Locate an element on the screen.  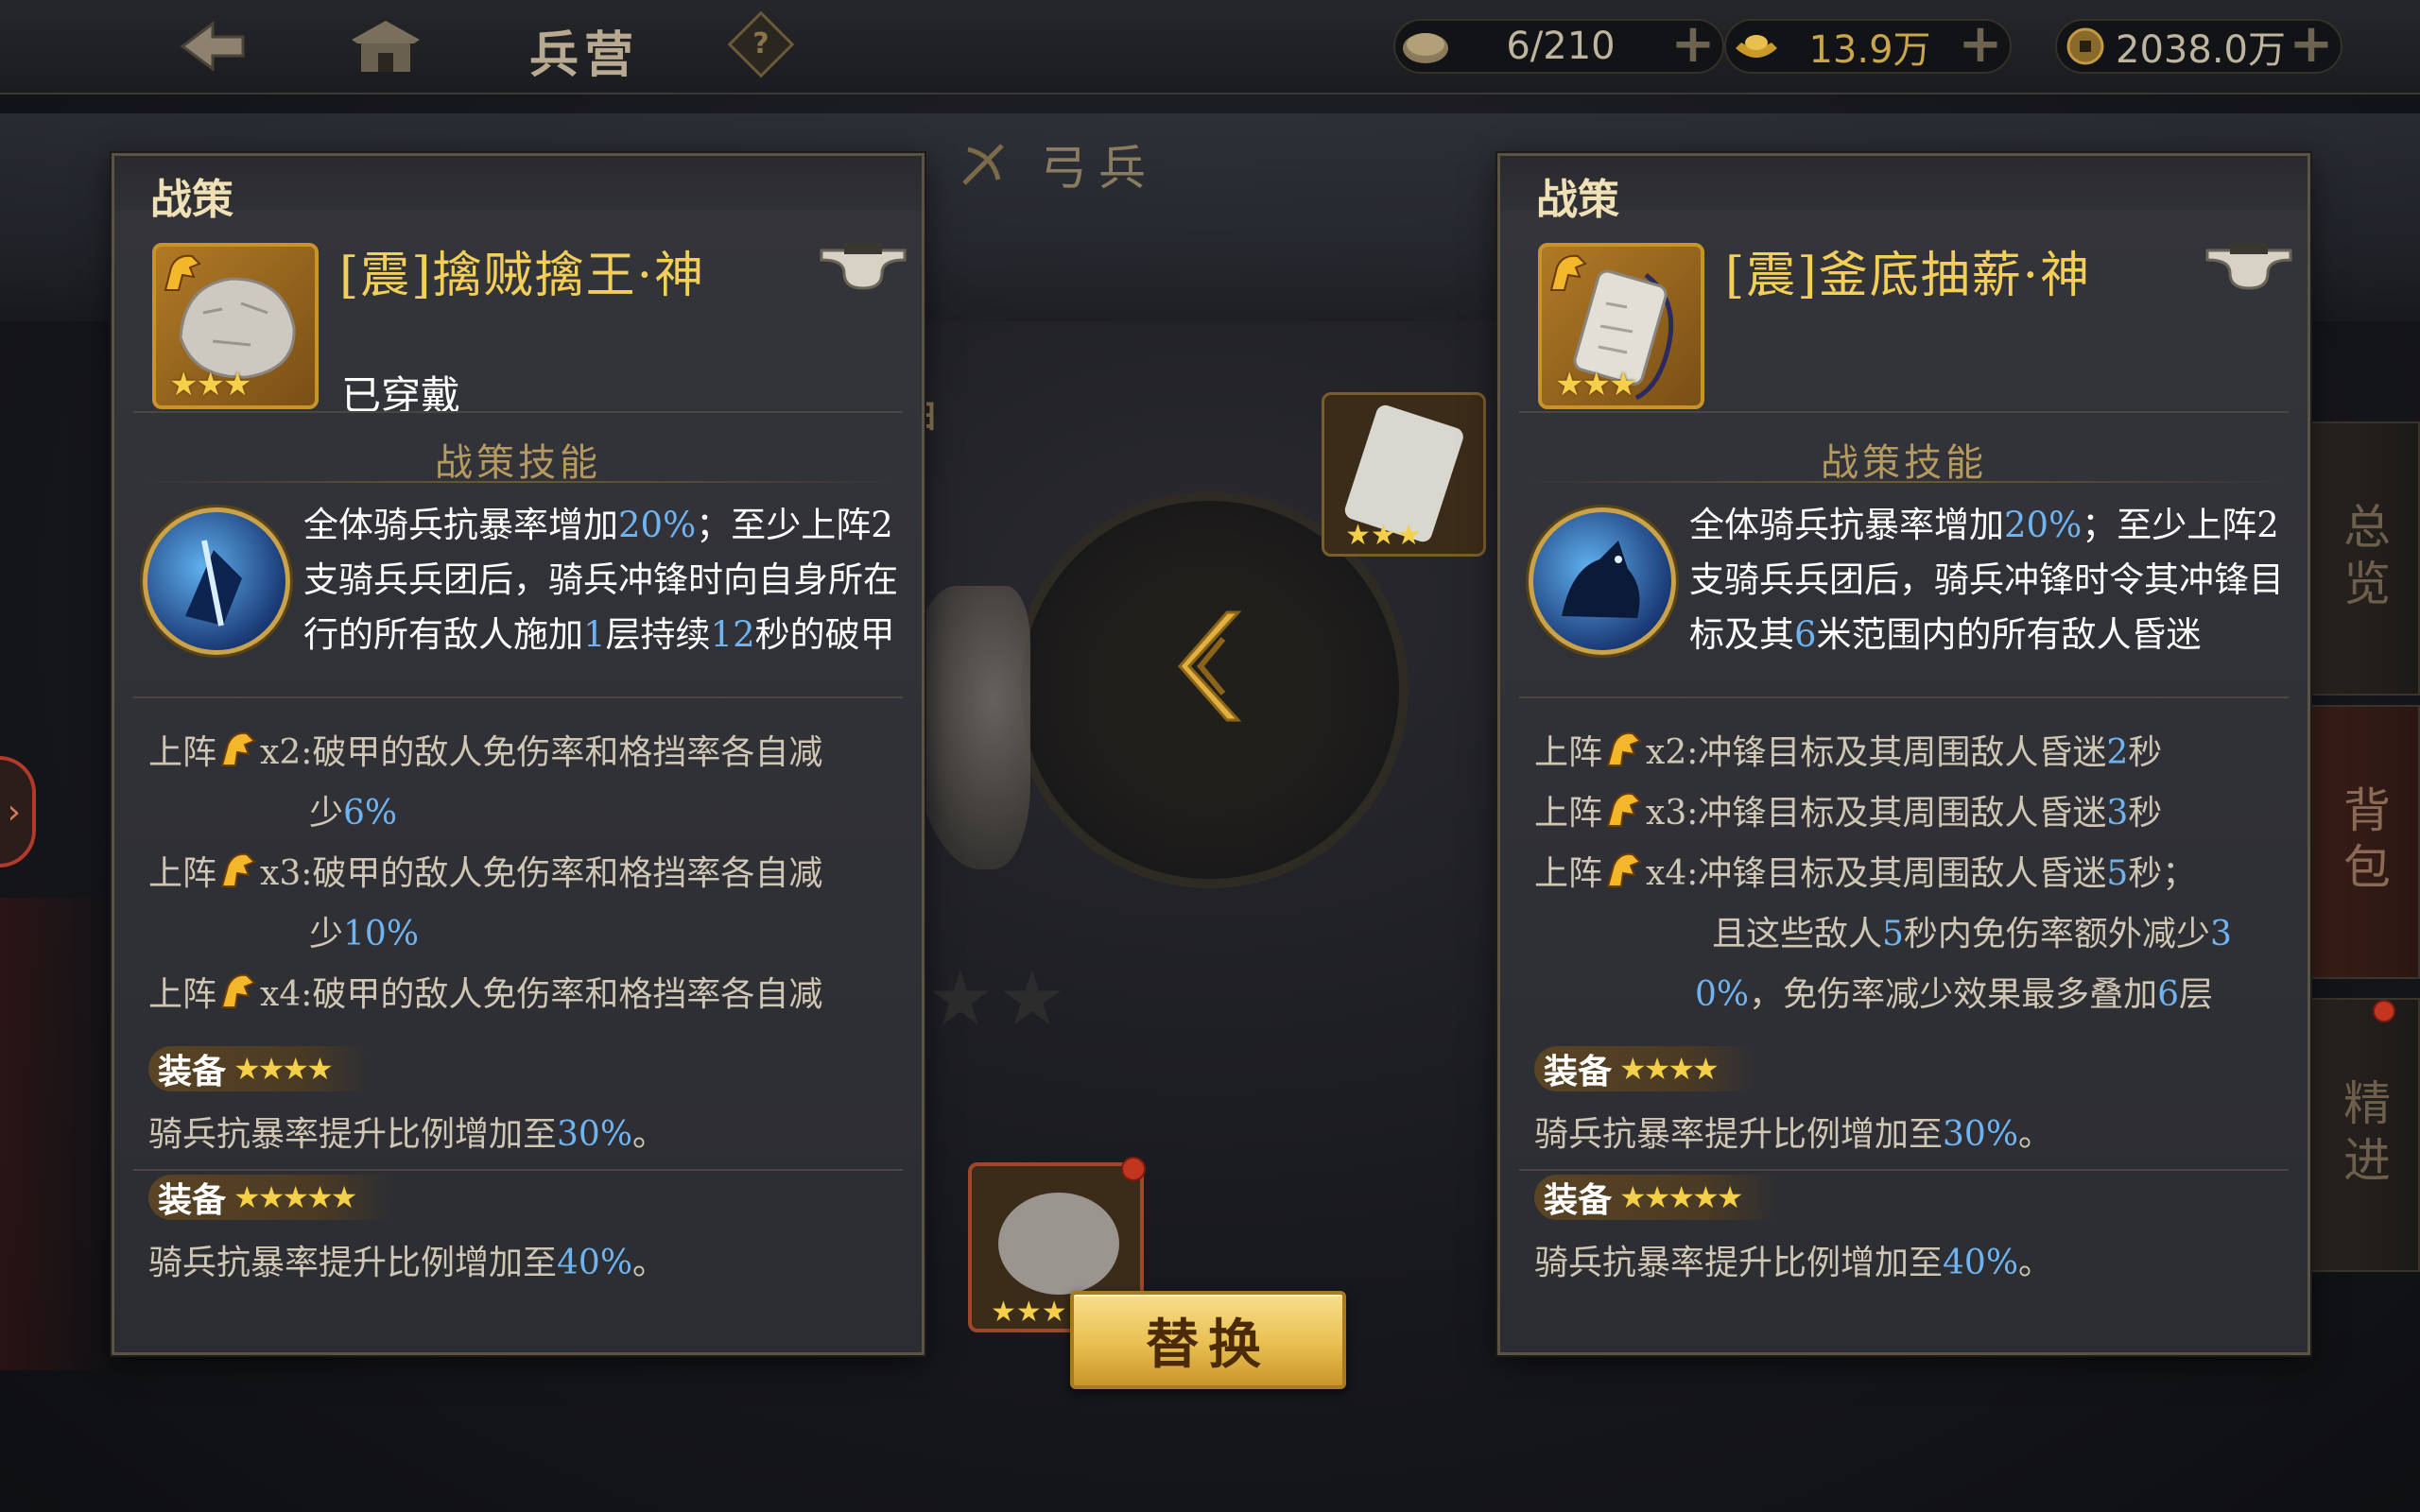
resource-ingot: 13.9万 + is located at coordinates (1868, 46).